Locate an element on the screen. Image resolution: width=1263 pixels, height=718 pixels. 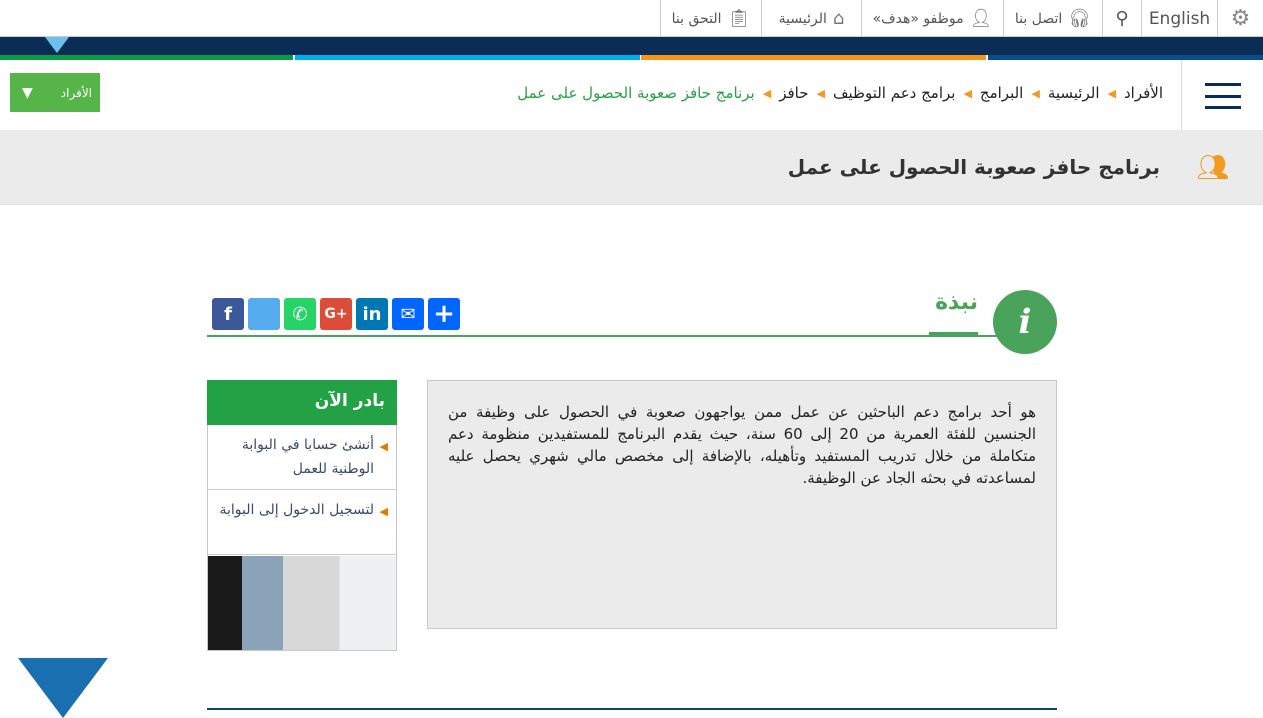
link-label: أنشئ حسابا في البوابة الوطنية للعمل is located at coordinates (307, 457).